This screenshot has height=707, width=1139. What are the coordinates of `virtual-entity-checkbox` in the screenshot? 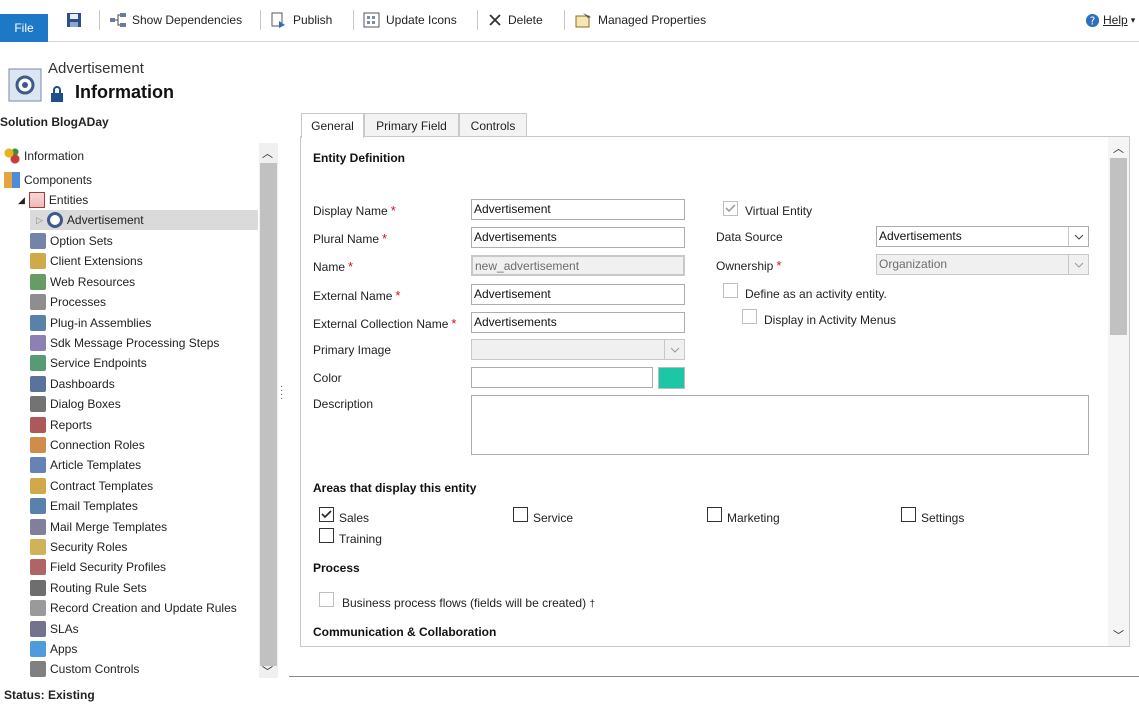 It's located at (730, 208).